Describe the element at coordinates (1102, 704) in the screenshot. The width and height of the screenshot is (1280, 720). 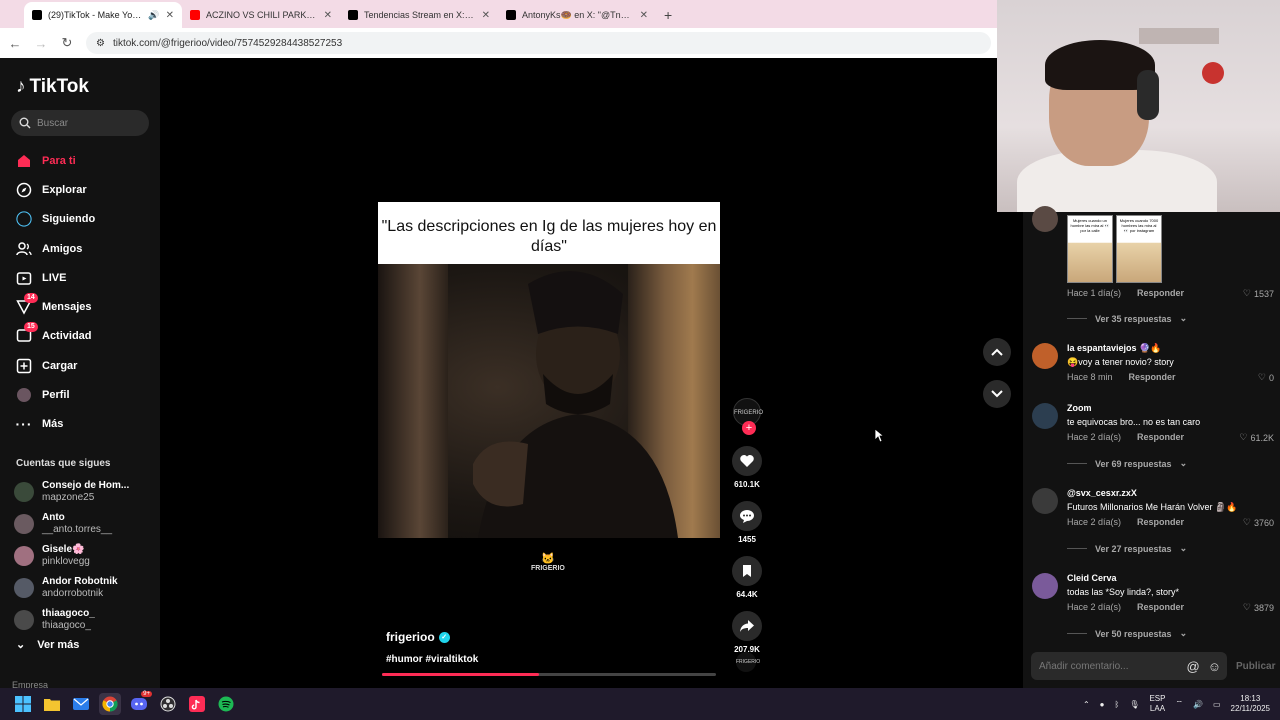
I see `discord-tray-icon: ●` at that location.